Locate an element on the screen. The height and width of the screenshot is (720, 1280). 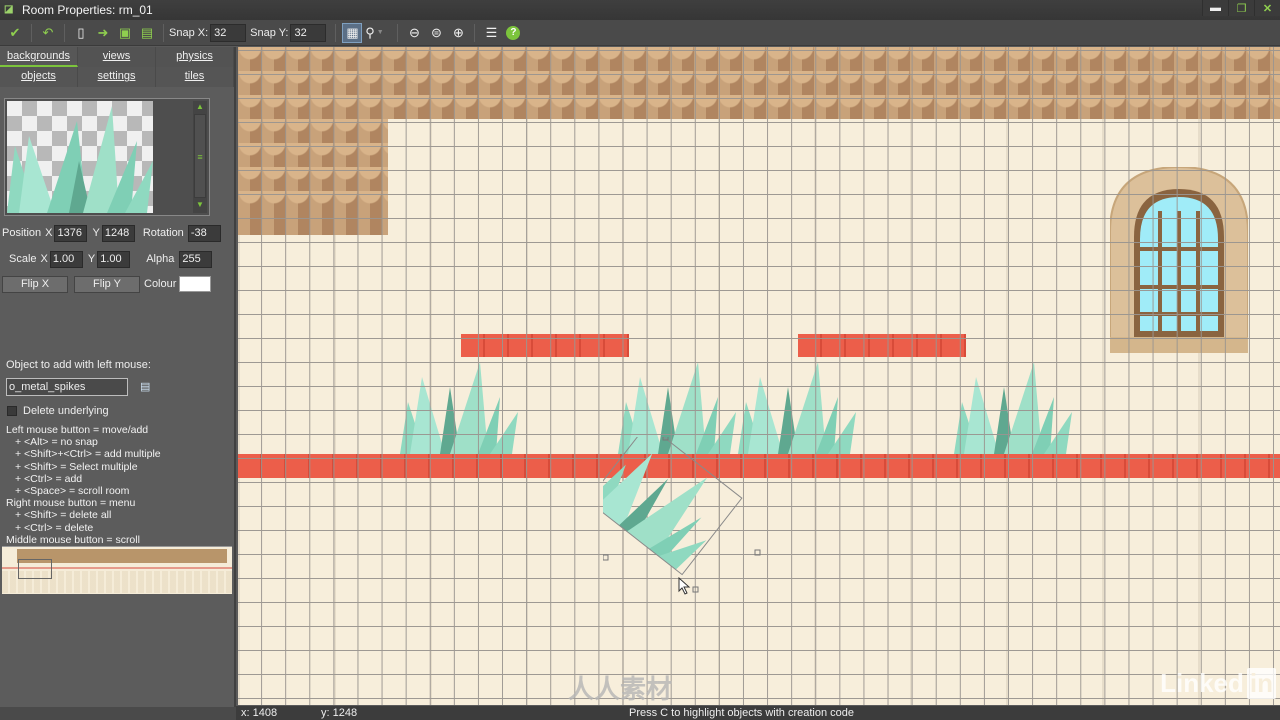
status-x: x: 1408 is located at coordinates (259, 713).